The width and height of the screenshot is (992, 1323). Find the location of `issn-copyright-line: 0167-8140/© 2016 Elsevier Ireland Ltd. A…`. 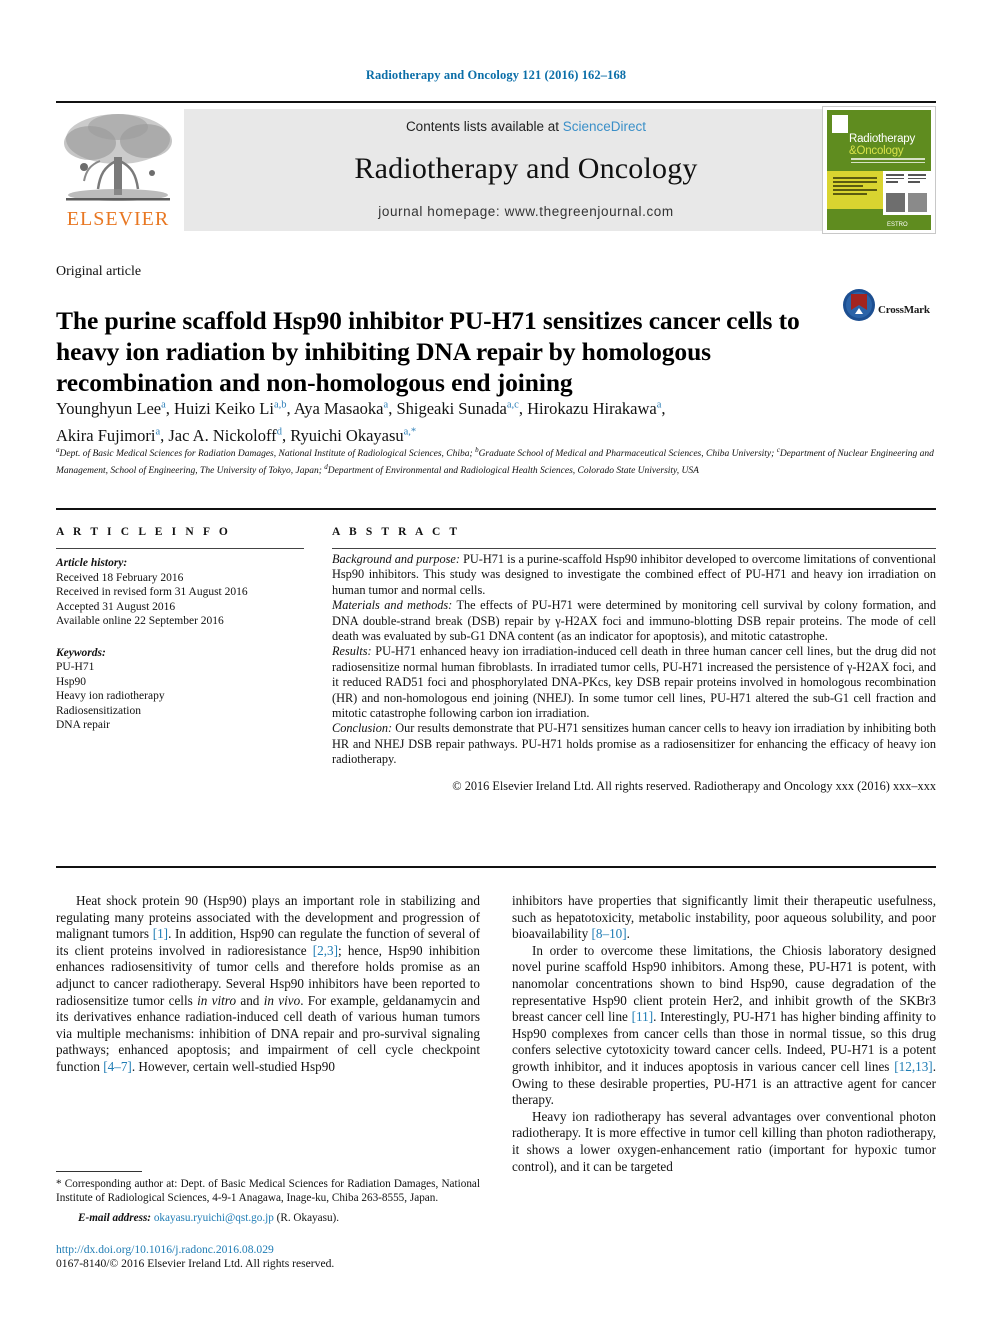

issn-copyright-line: 0167-8140/© 2016 Elsevier Ireland Ltd. A… is located at coordinates (195, 1263).